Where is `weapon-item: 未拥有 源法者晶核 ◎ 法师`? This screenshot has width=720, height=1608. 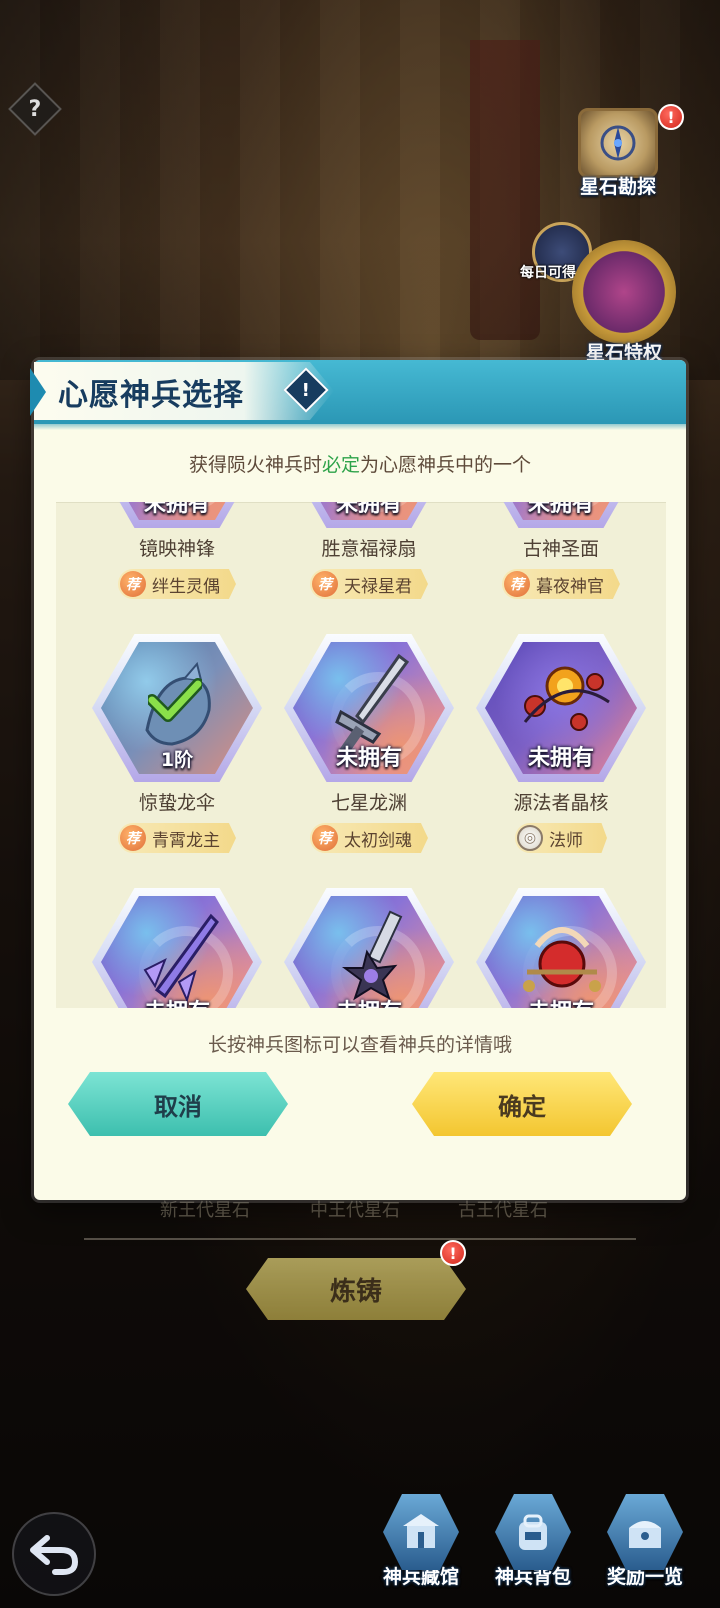
weapon-item: 未拥有 源法者晶核 ◎ 法师 is located at coordinates (561, 754).